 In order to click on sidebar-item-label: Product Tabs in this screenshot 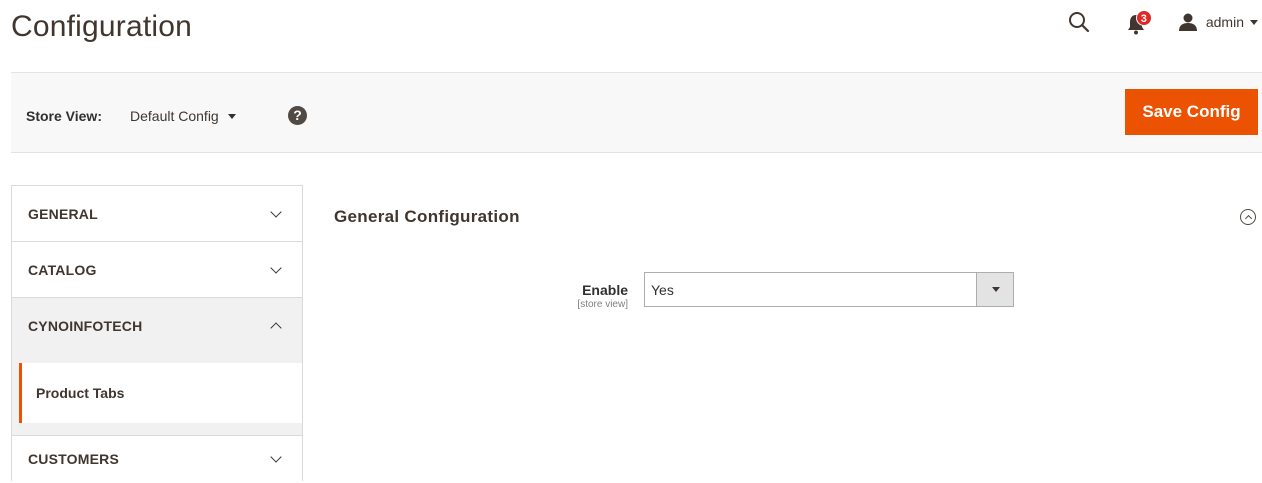, I will do `click(80, 393)`.